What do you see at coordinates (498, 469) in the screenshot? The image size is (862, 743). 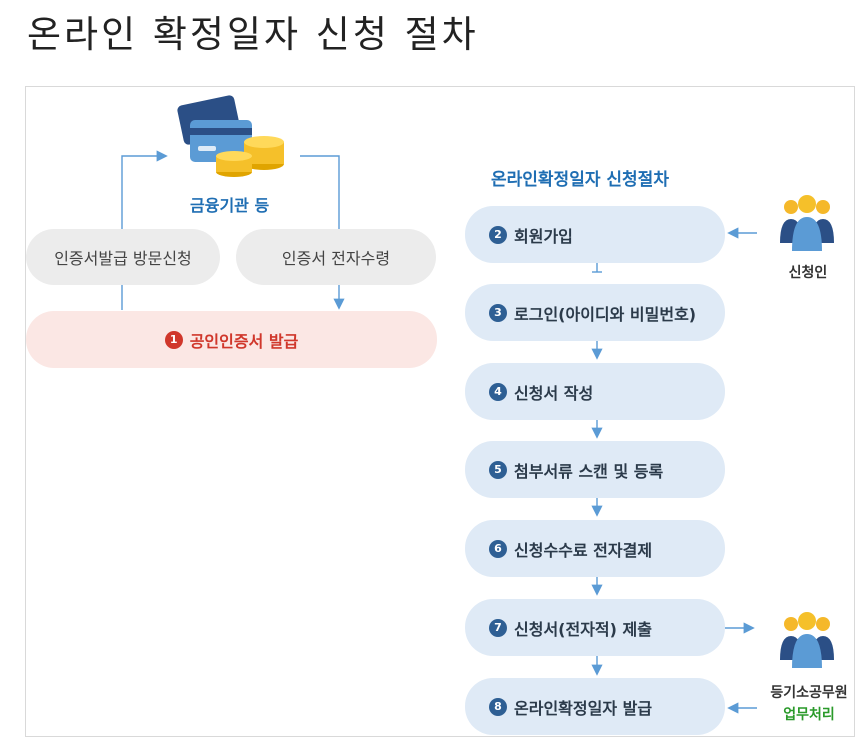 I see `step-number-badge: 5` at bounding box center [498, 469].